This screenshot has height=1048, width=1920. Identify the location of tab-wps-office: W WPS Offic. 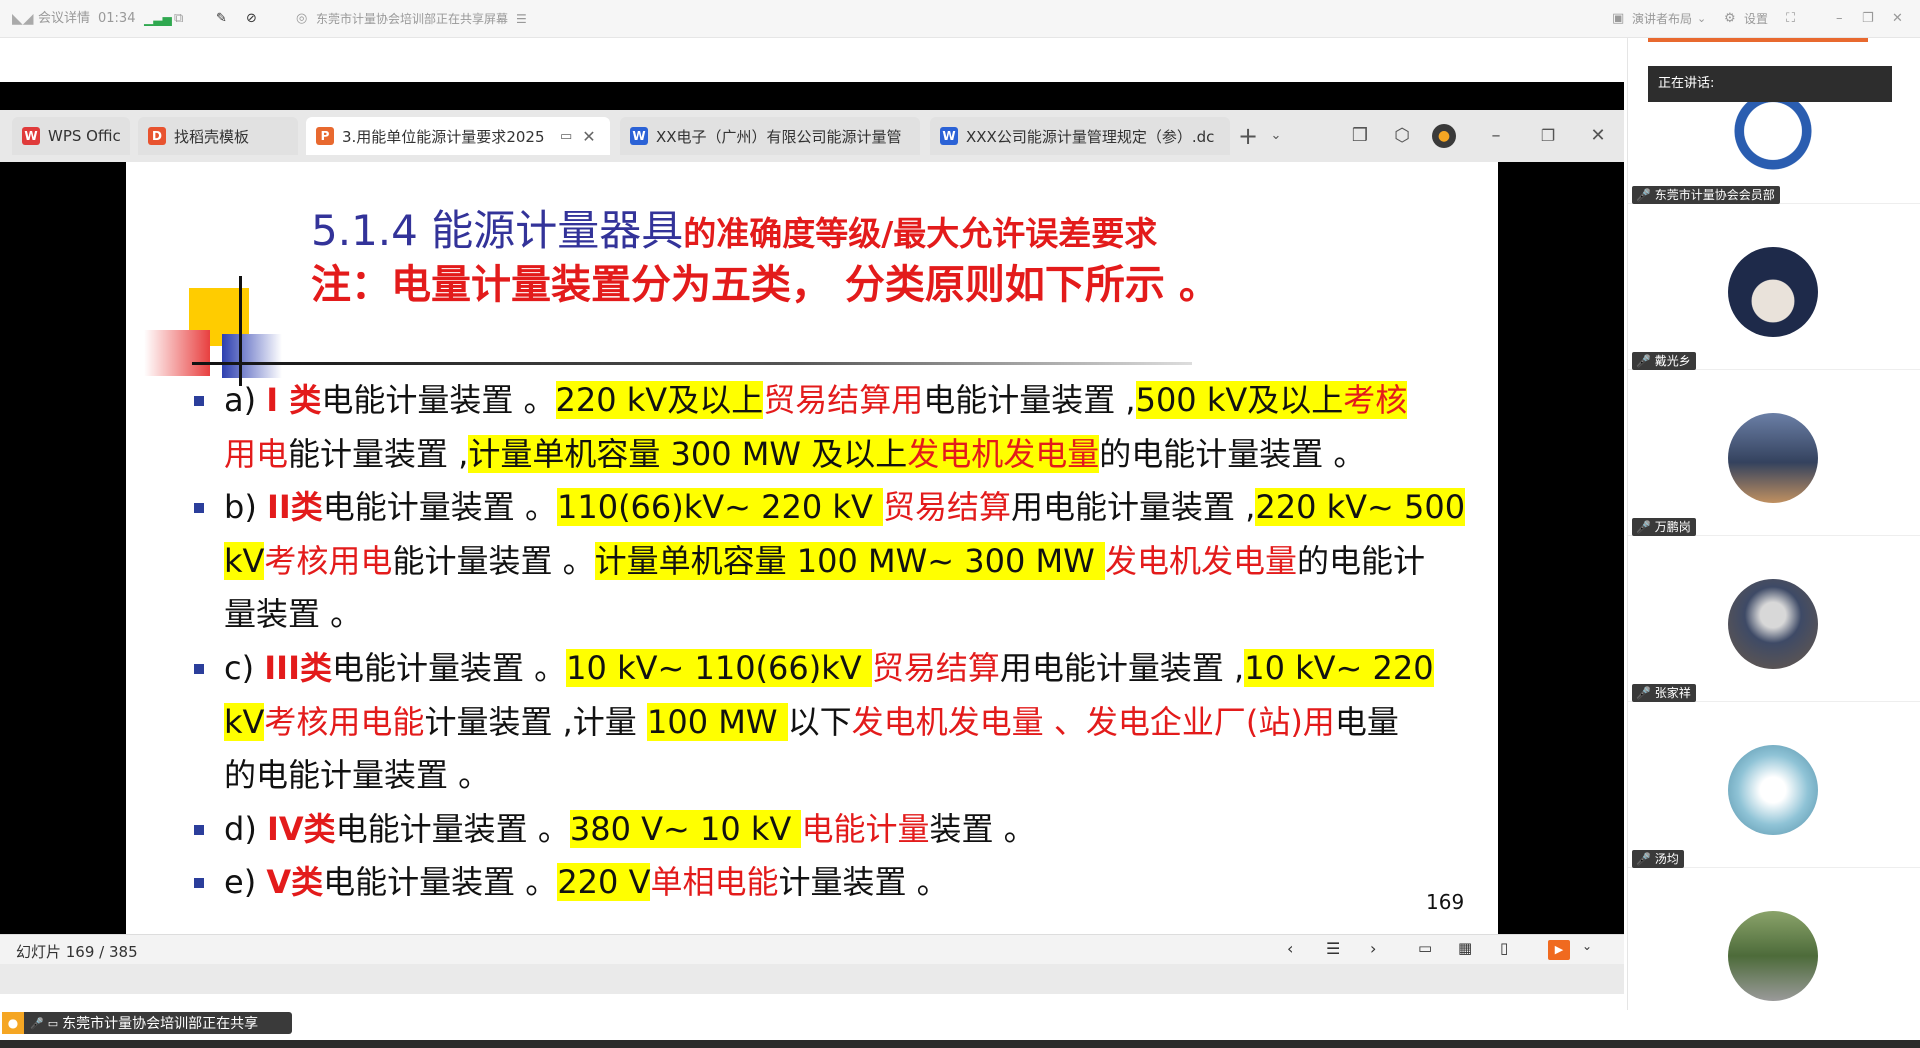
(71, 136).